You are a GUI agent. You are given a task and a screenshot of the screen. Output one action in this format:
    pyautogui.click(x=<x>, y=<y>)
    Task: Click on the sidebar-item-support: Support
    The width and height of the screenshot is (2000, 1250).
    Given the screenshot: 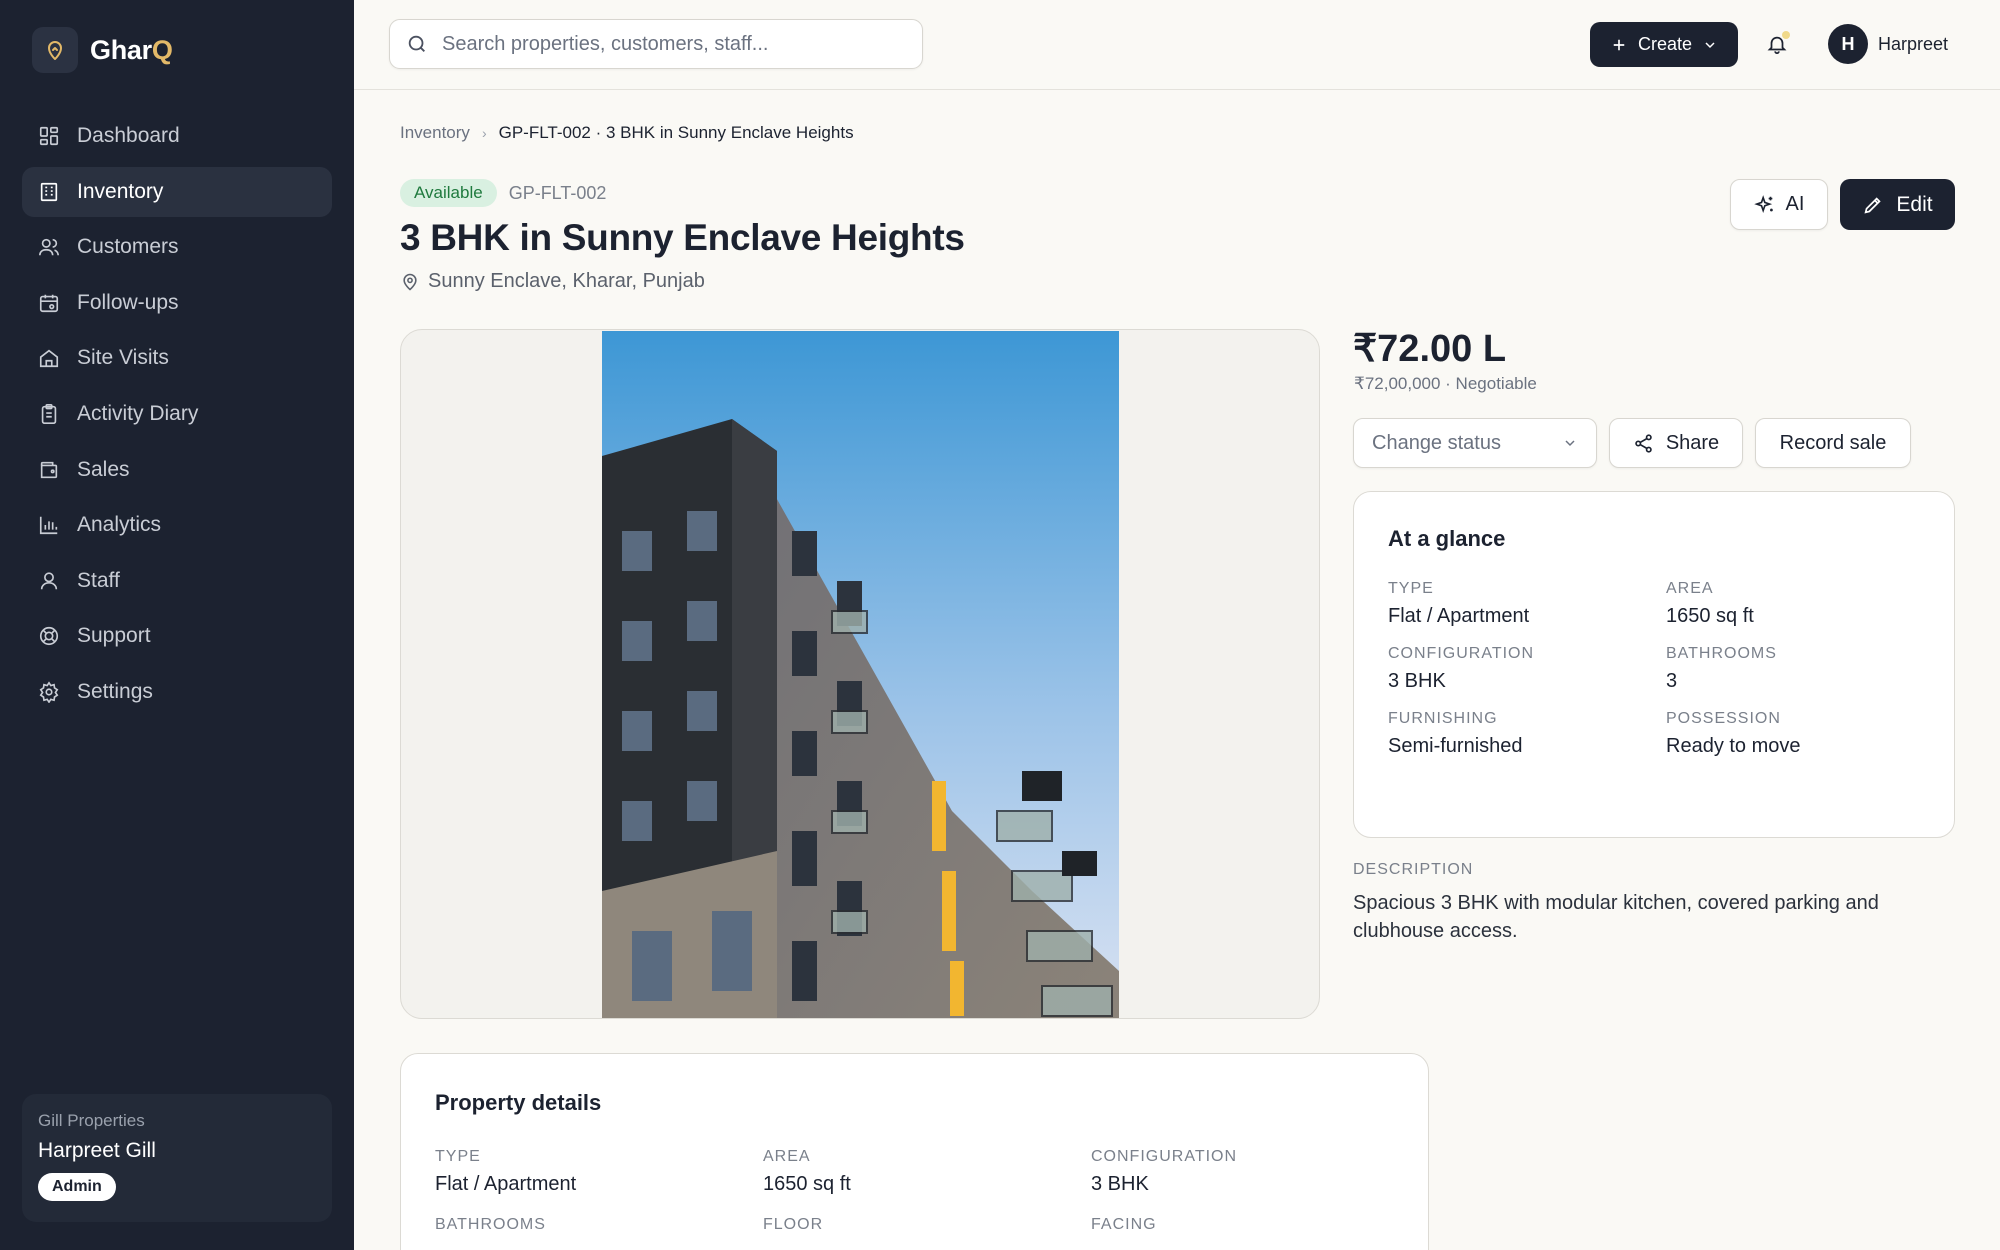 What is the action you would take?
    pyautogui.click(x=177, y=636)
    